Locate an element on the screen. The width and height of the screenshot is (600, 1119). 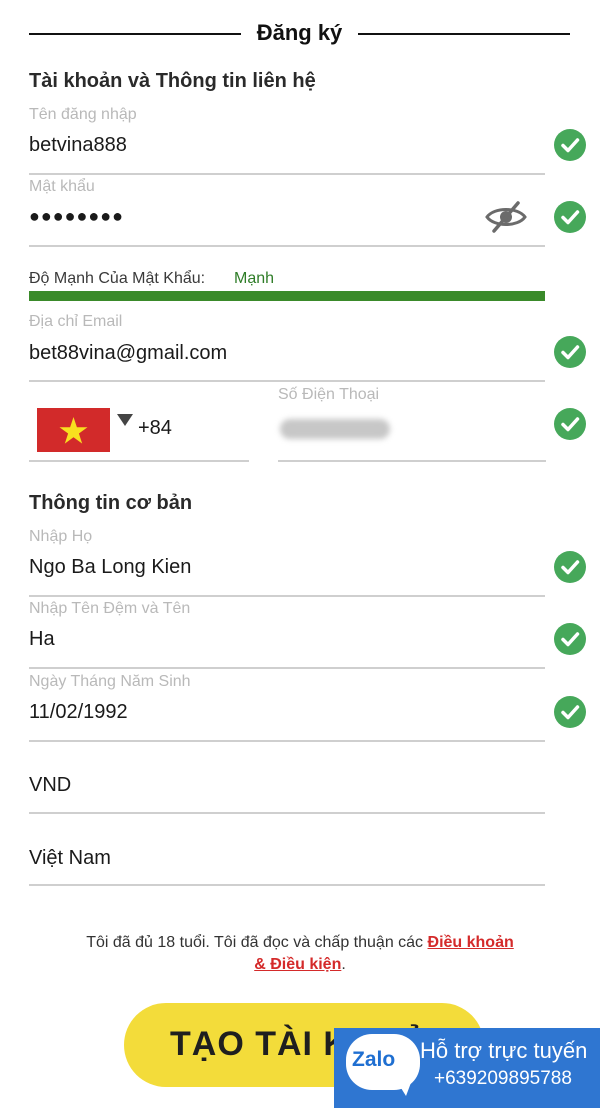
password-strength-bar-fill is located at coordinates (287, 296).